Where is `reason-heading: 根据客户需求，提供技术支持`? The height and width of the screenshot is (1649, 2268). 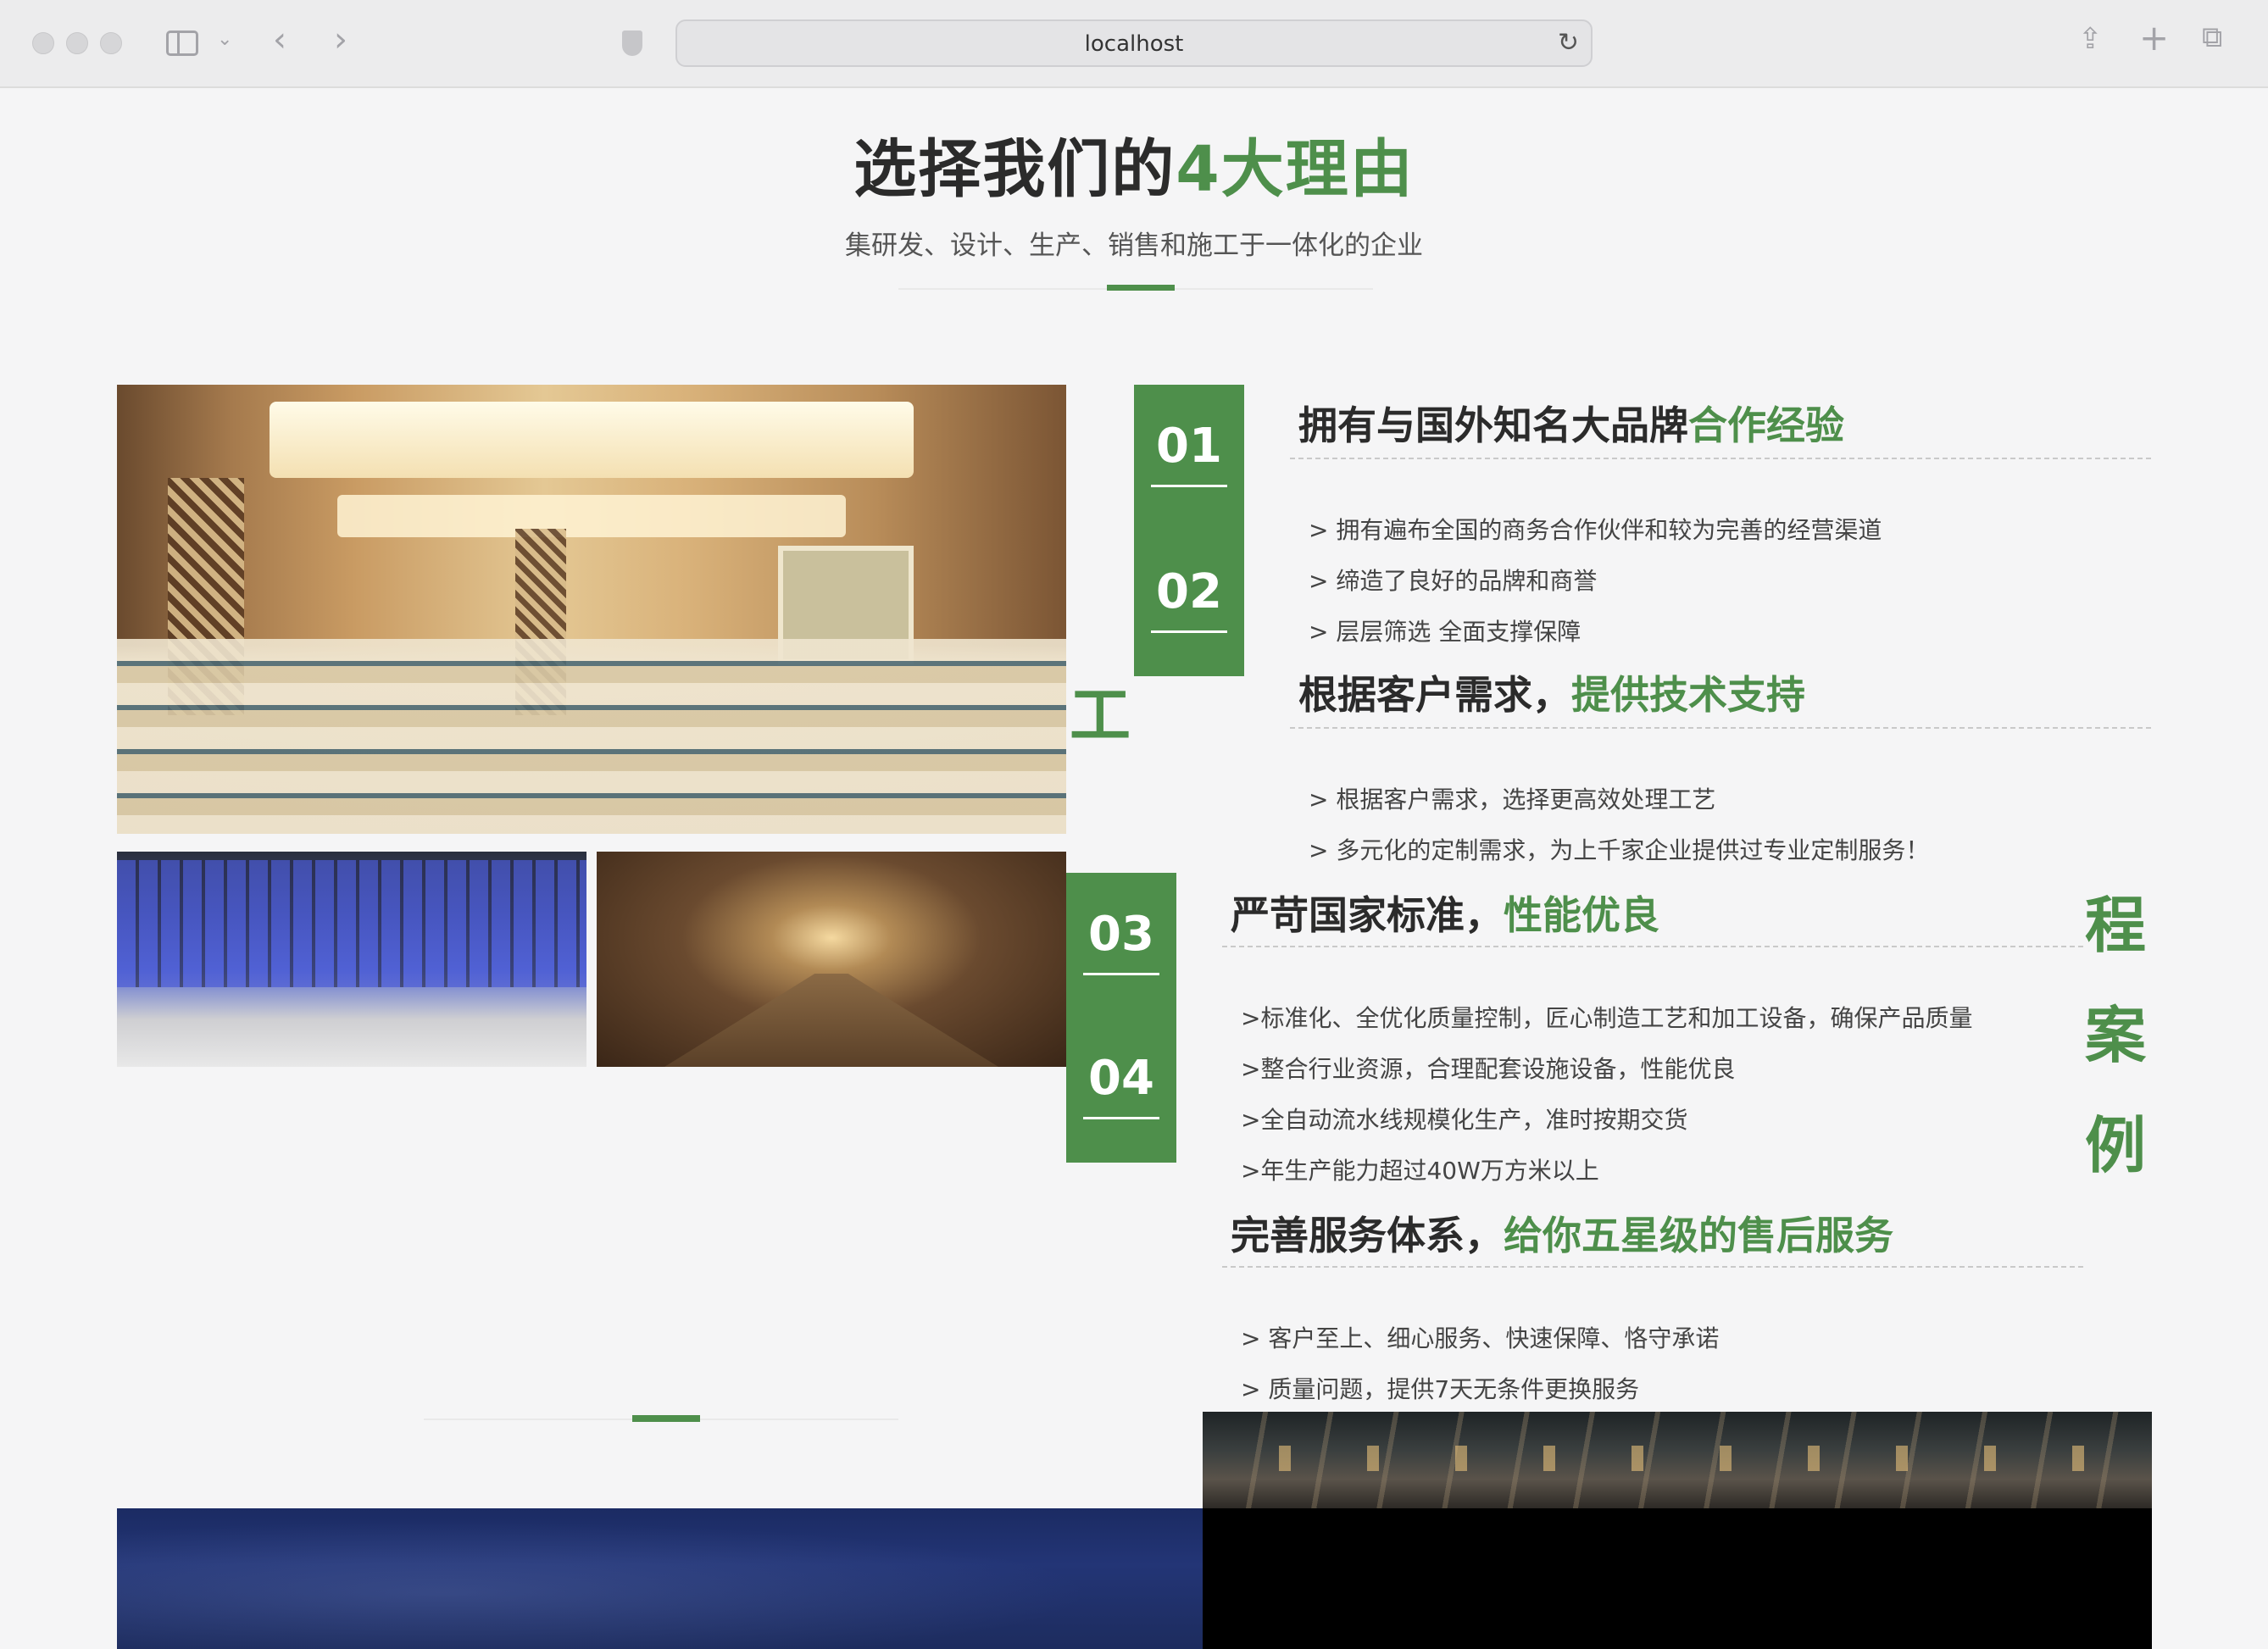
reason-heading: 根据客户需求，提供技术支持 is located at coordinates (1551, 692).